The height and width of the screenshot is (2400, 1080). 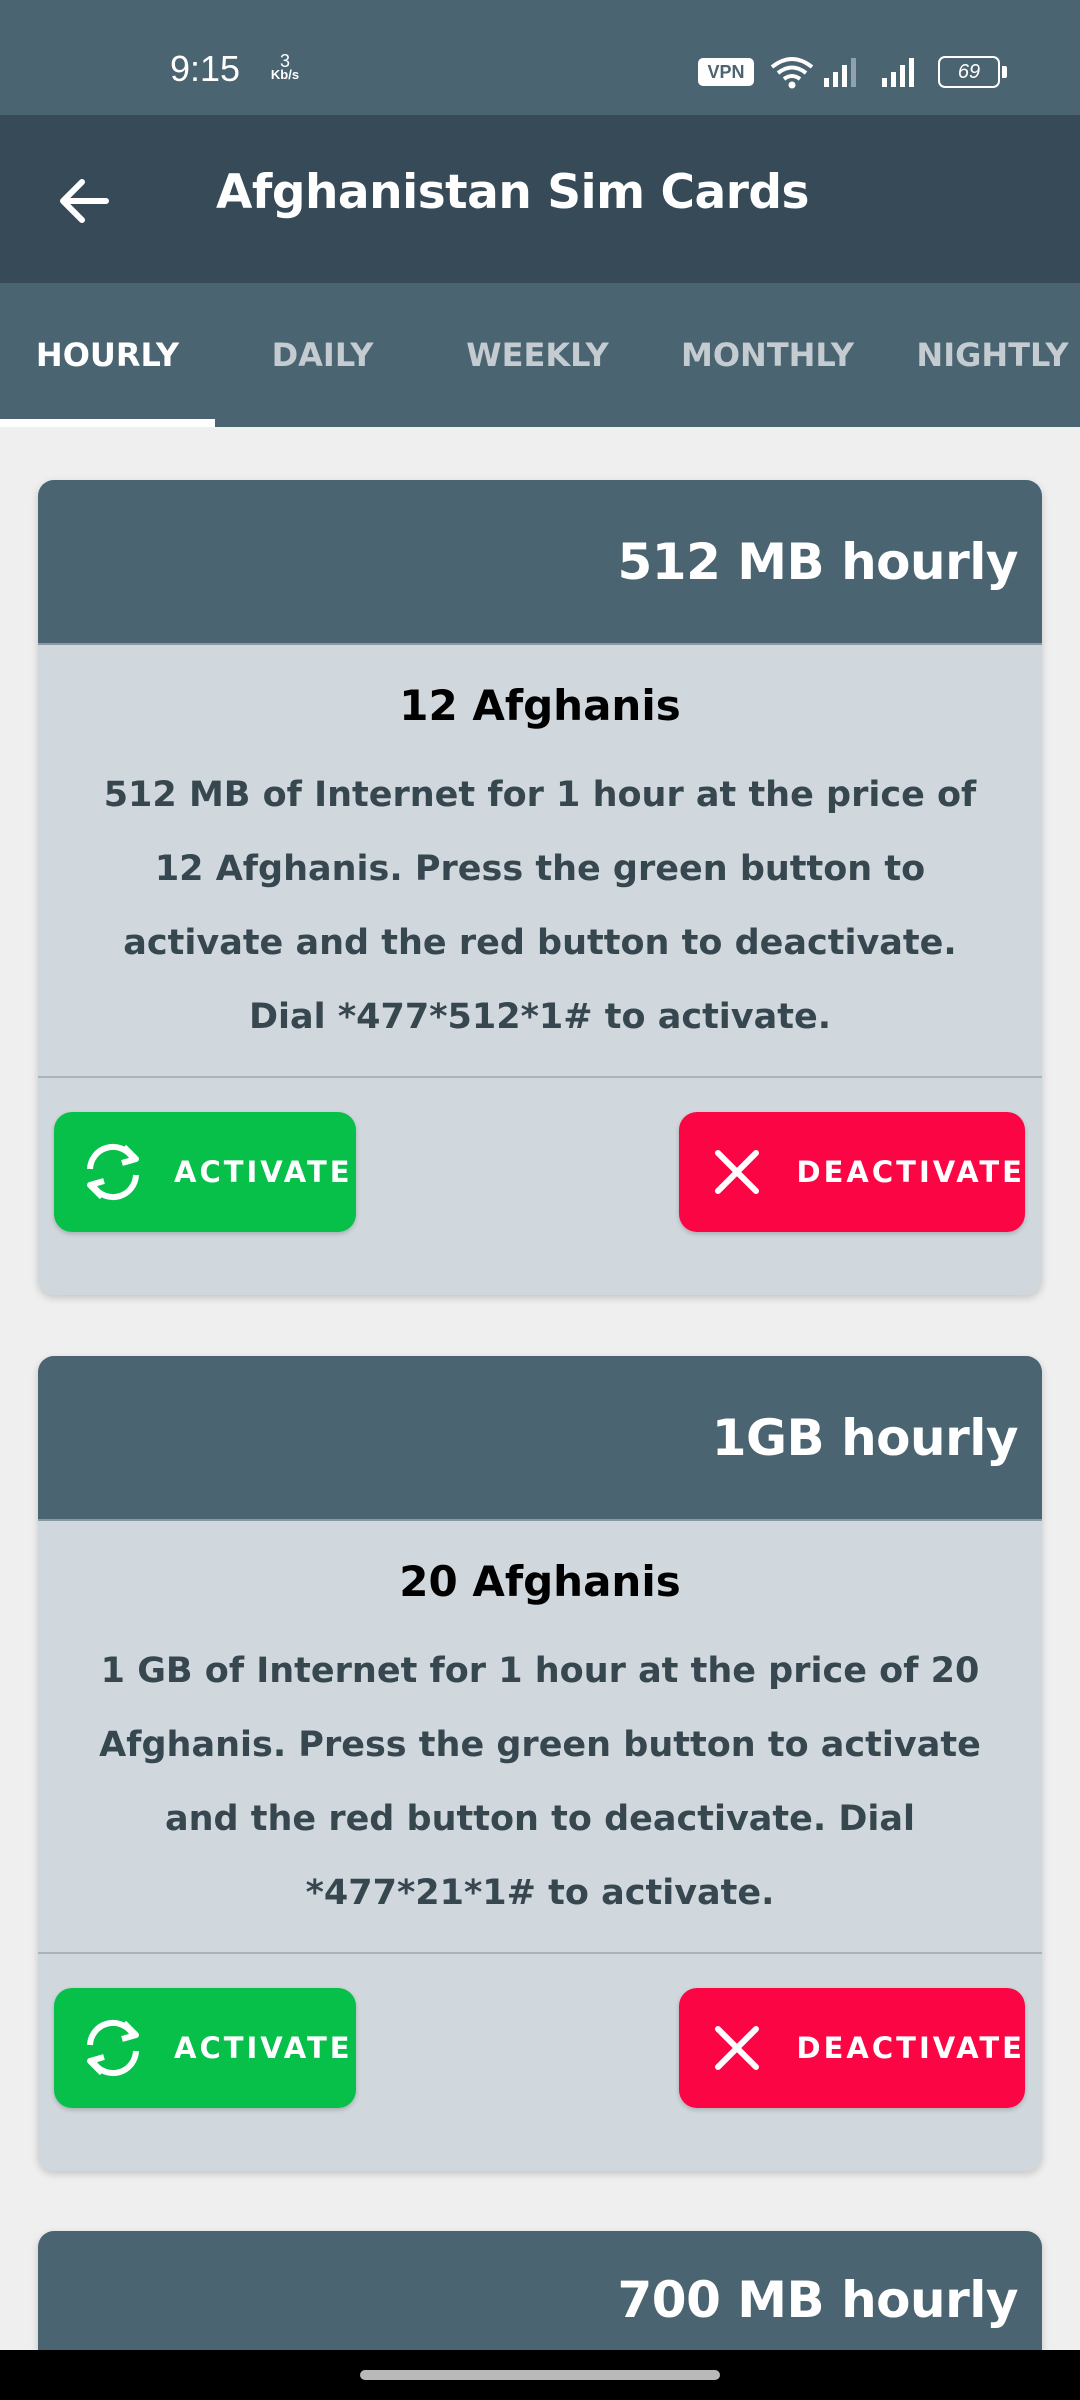 I want to click on vpn-badge: VPN, so click(x=726, y=72).